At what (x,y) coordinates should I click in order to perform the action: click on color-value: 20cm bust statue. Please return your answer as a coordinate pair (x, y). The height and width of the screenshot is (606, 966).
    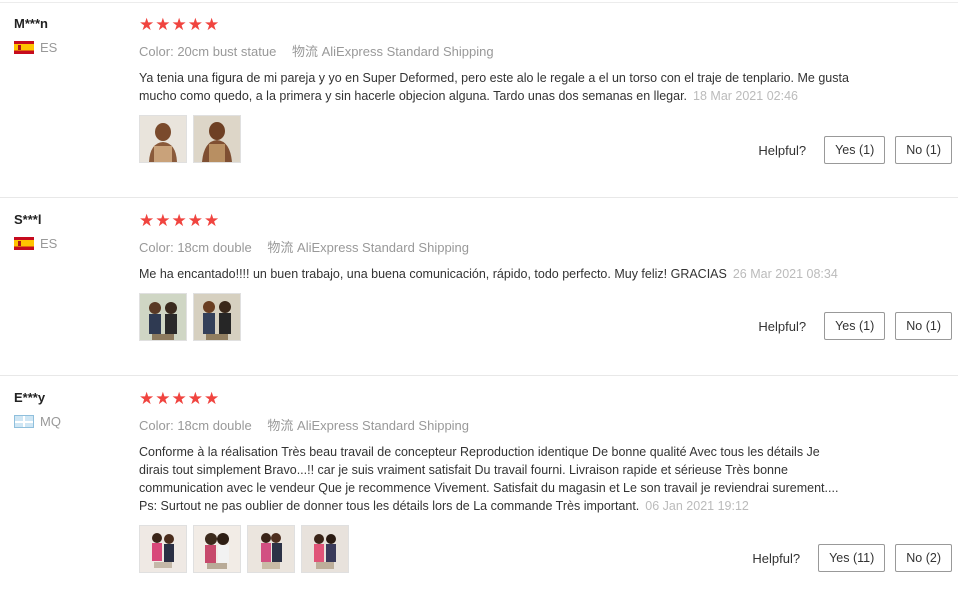
    Looking at the image, I should click on (227, 51).